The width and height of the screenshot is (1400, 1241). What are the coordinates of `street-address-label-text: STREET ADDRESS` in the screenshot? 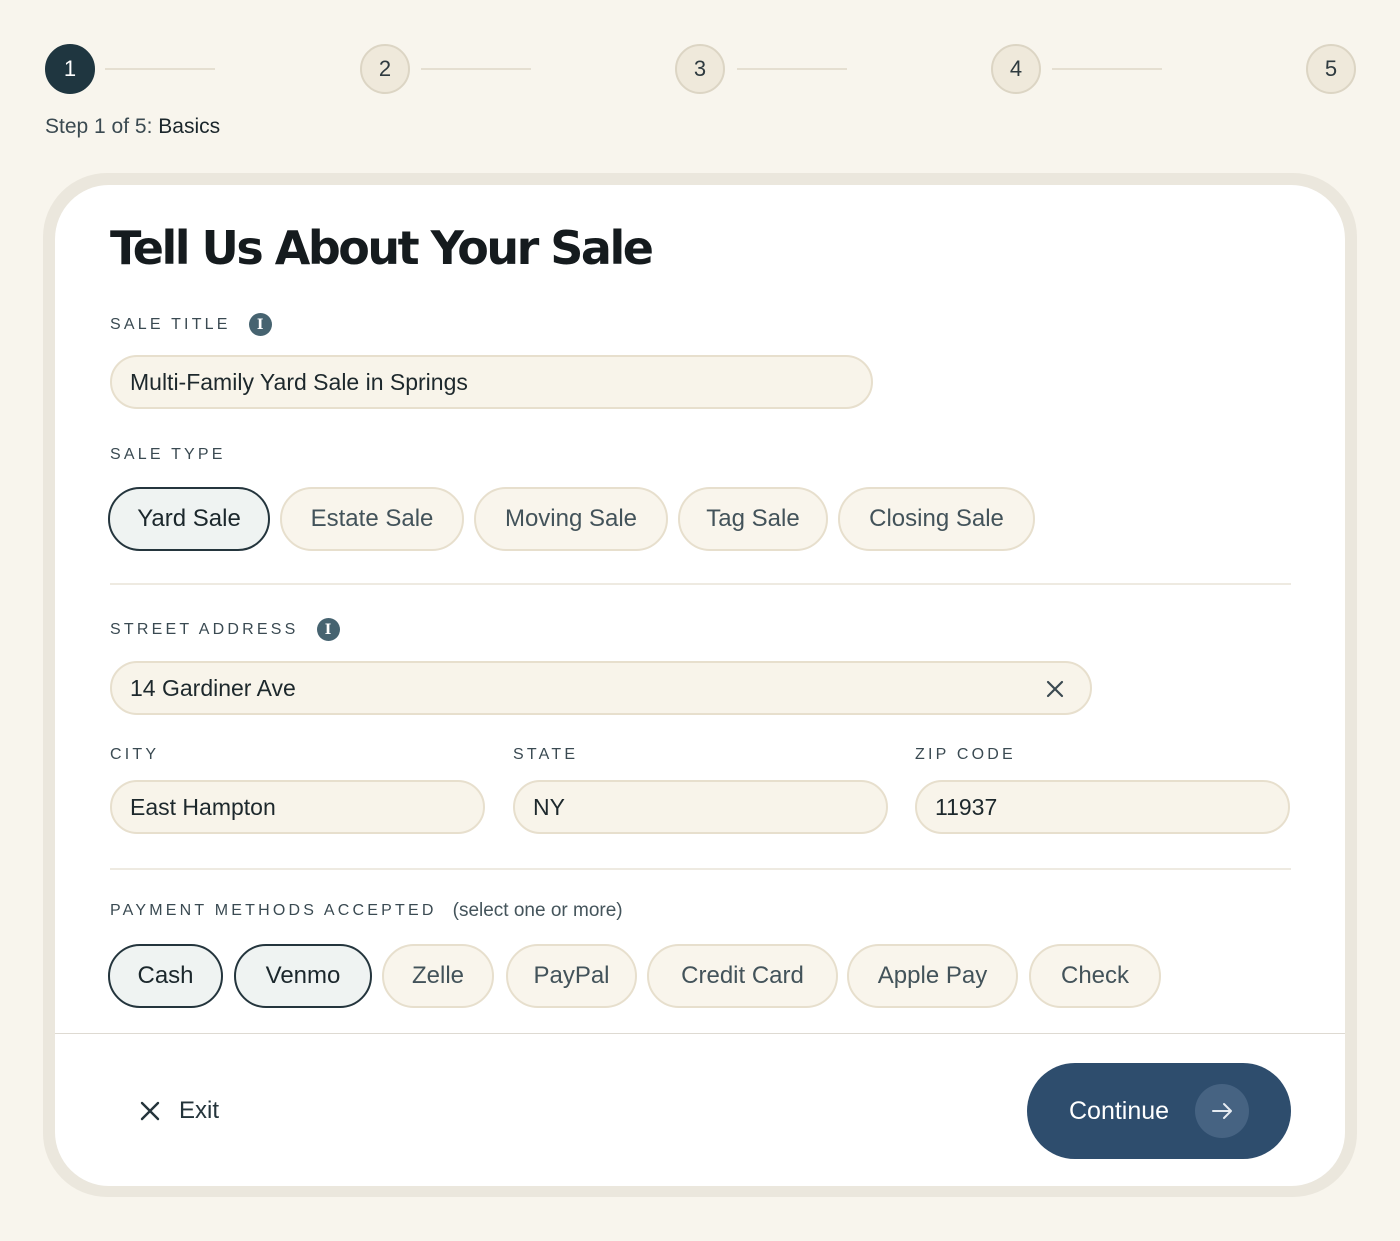 It's located at (204, 629).